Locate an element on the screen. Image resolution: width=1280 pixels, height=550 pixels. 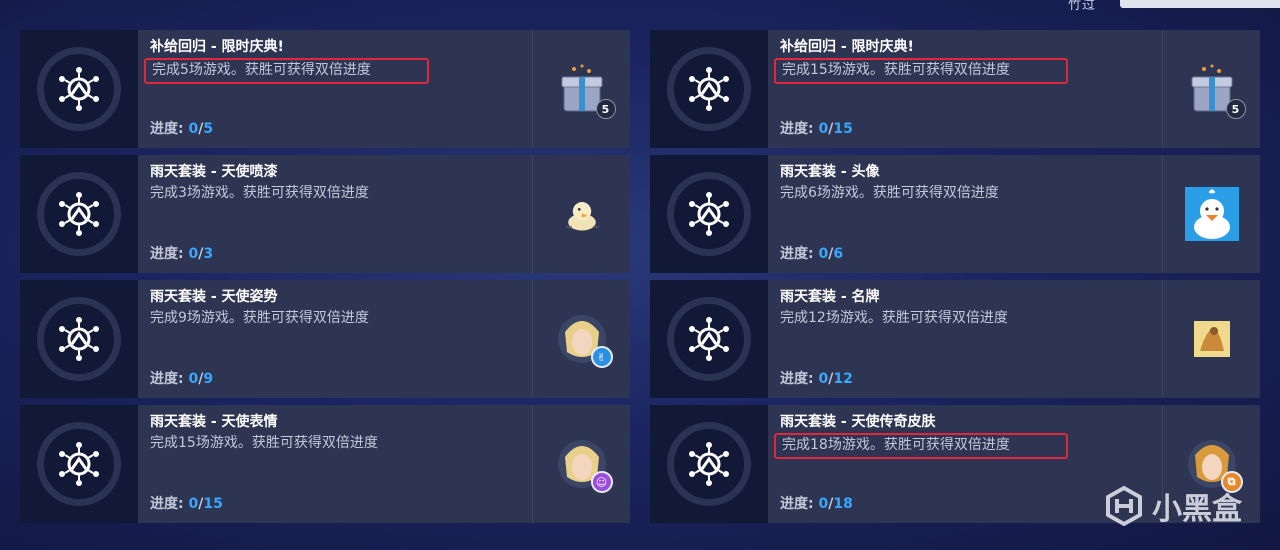
legendary-skin-icon: ⧉ is located at coordinates (1215, 465).